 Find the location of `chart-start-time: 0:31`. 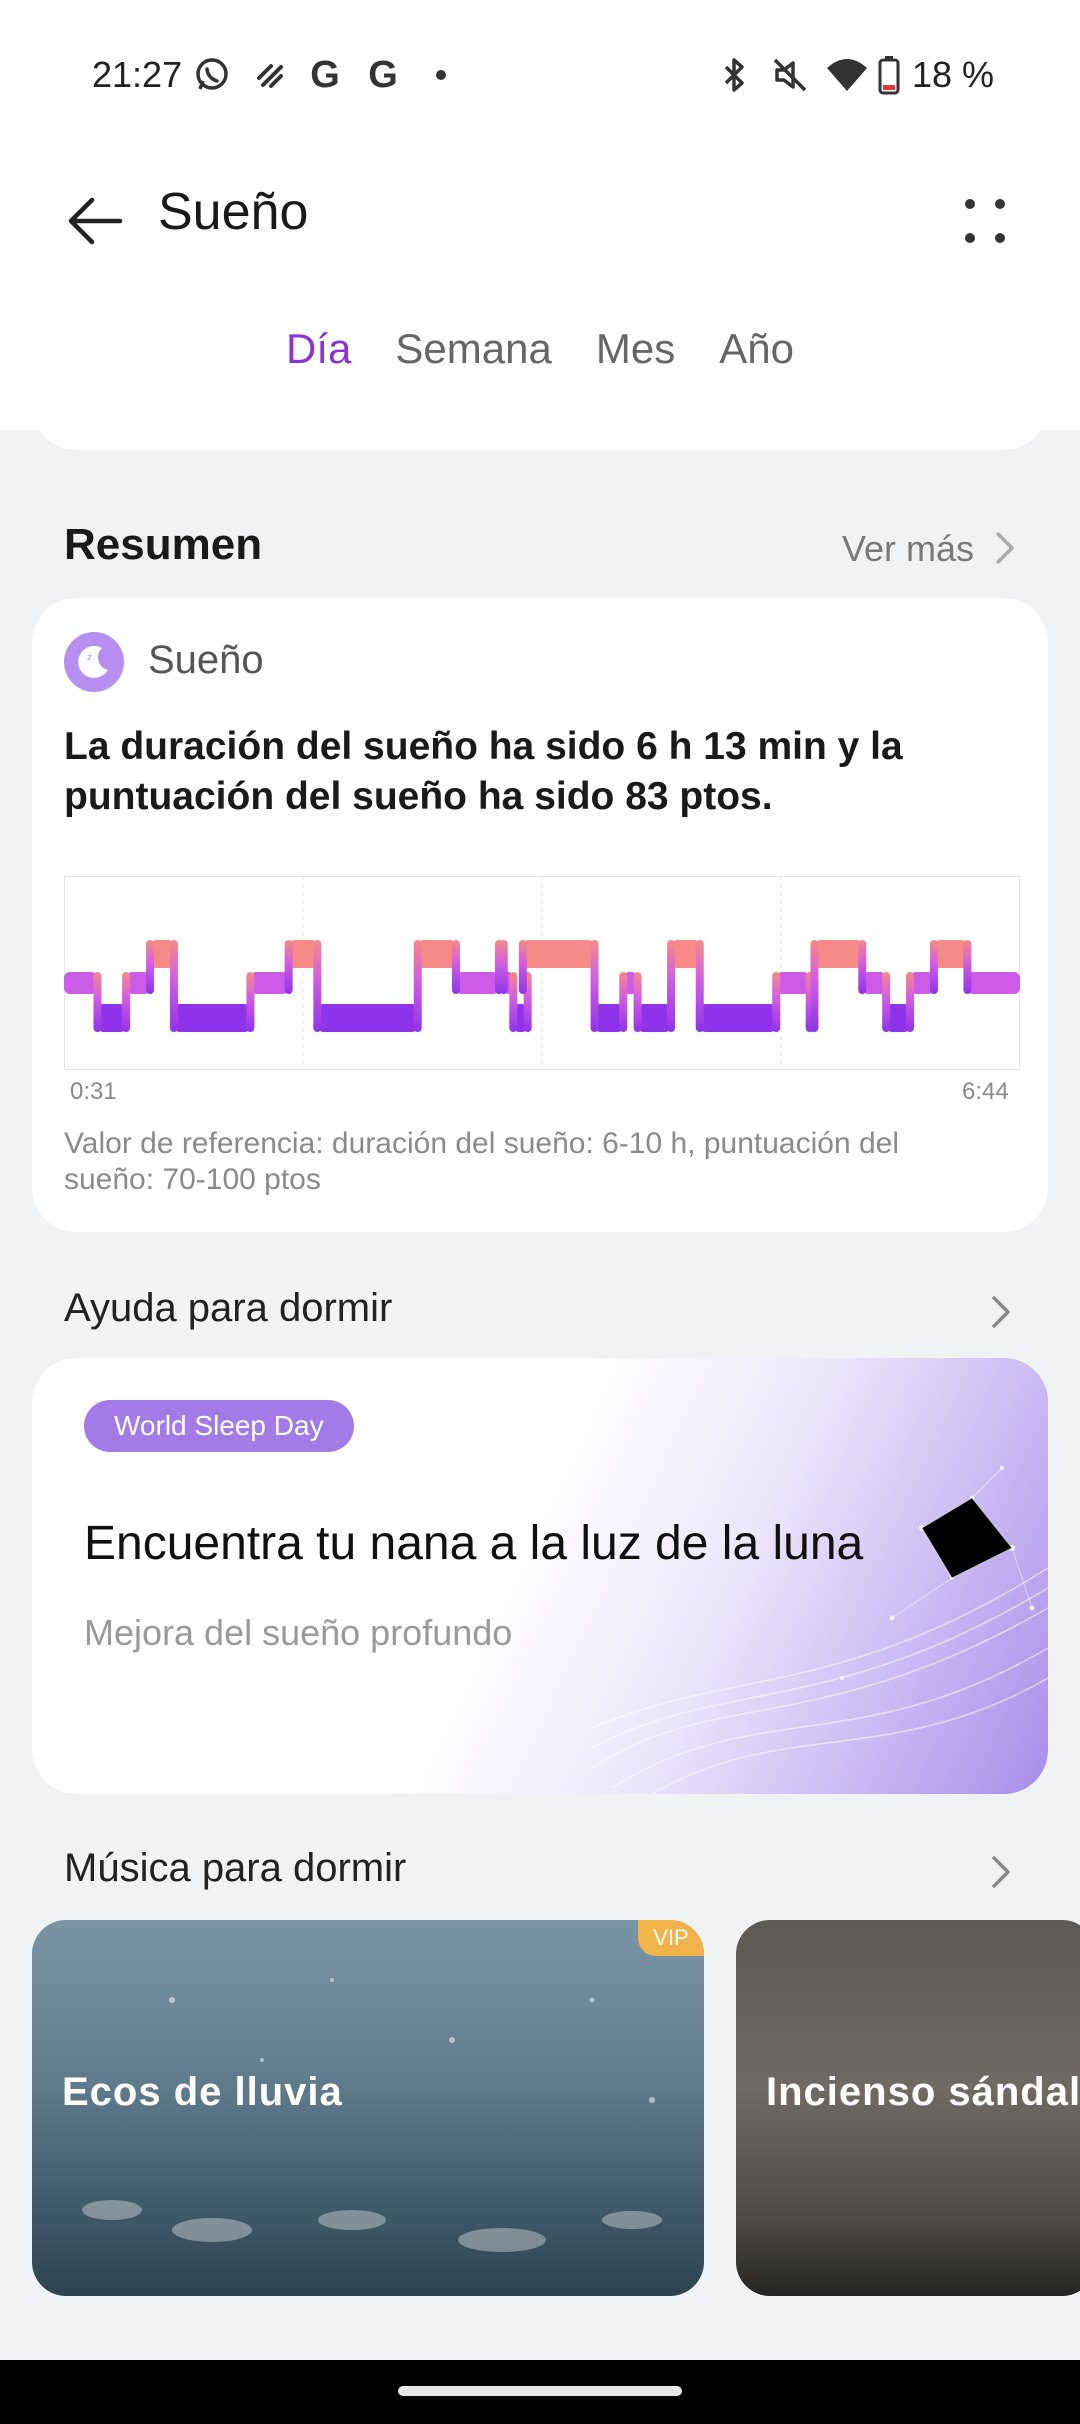

chart-start-time: 0:31 is located at coordinates (93, 1091).